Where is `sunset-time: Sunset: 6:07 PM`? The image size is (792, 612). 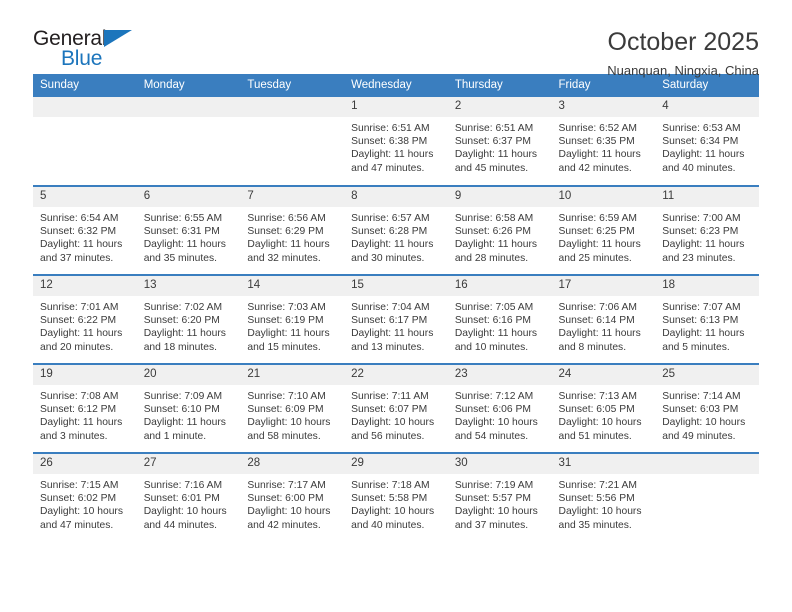
sunset-time: Sunset: 6:07 PM is located at coordinates (389, 410).